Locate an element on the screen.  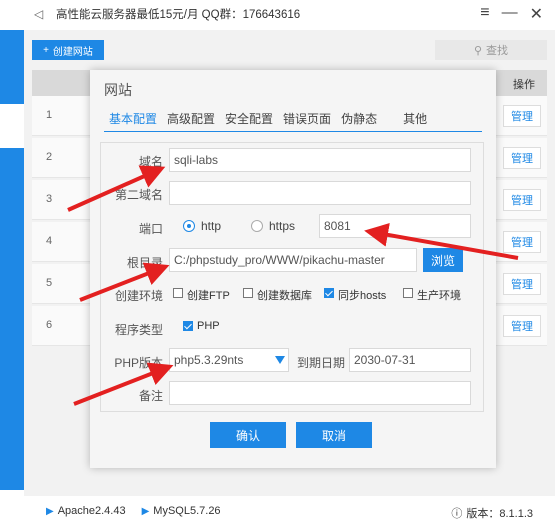
plus-icon: + is located at coordinates (46, 50).